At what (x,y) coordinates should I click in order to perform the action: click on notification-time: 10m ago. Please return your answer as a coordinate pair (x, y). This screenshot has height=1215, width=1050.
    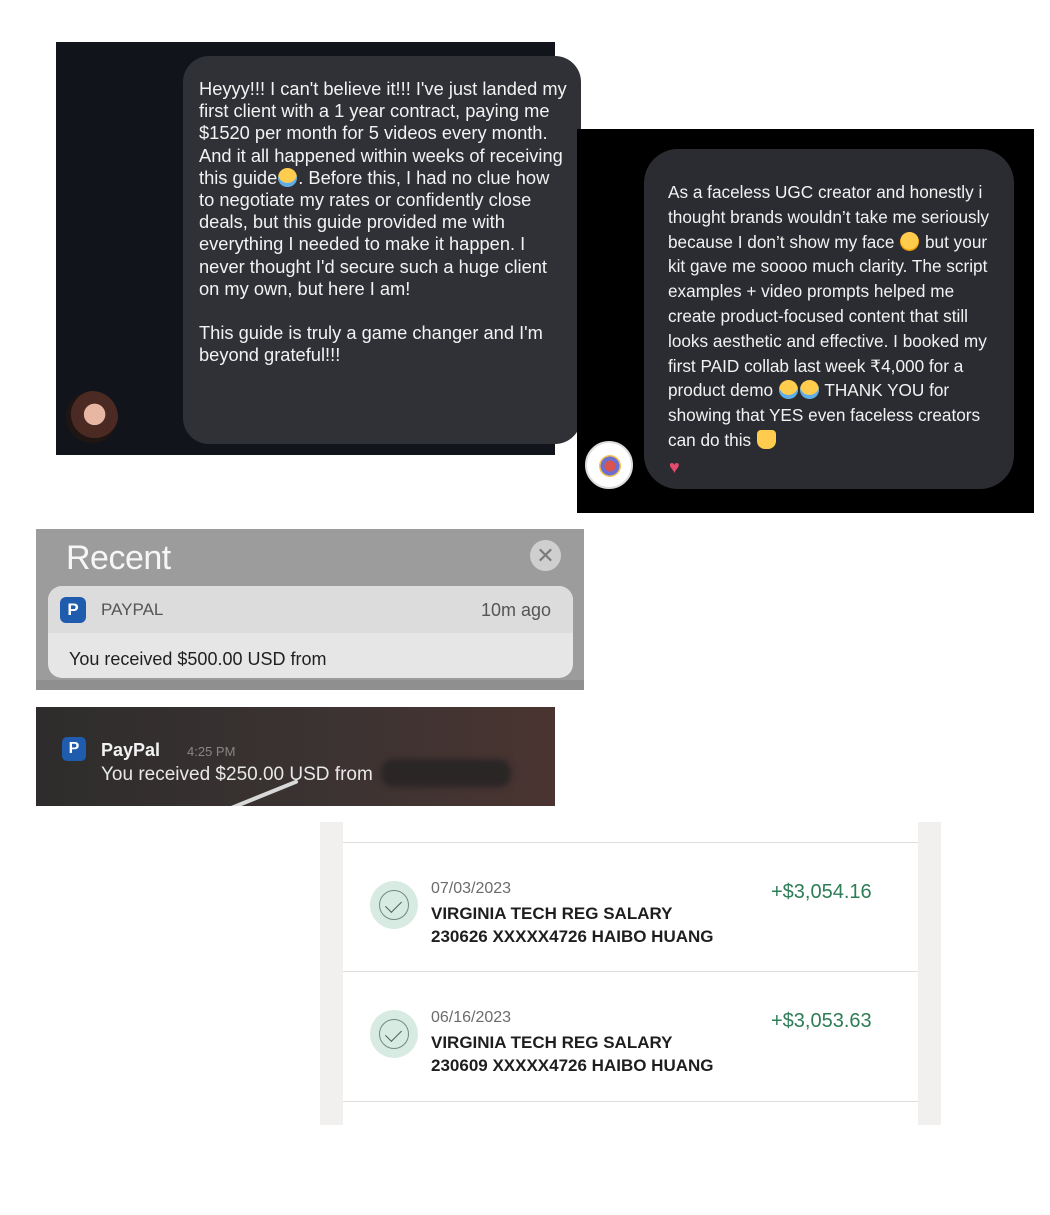
    Looking at the image, I should click on (515, 610).